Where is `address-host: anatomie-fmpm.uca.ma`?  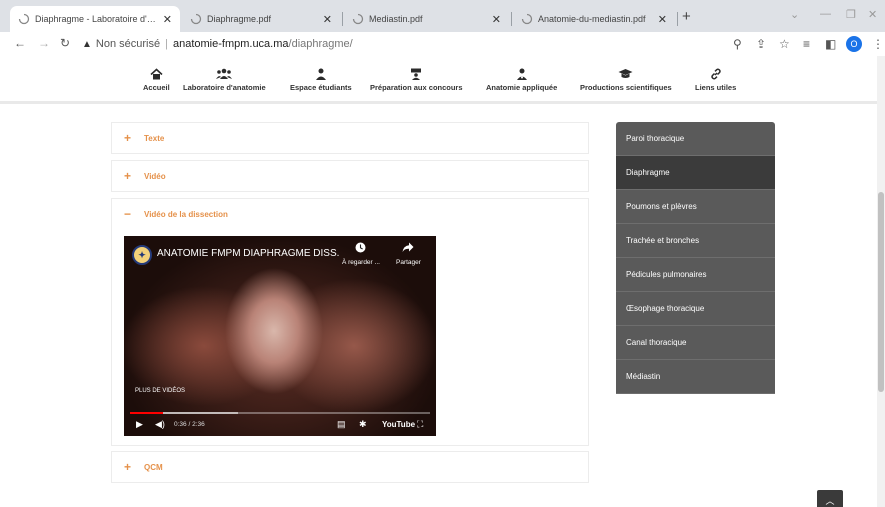 address-host: anatomie-fmpm.uca.ma is located at coordinates (230, 44).